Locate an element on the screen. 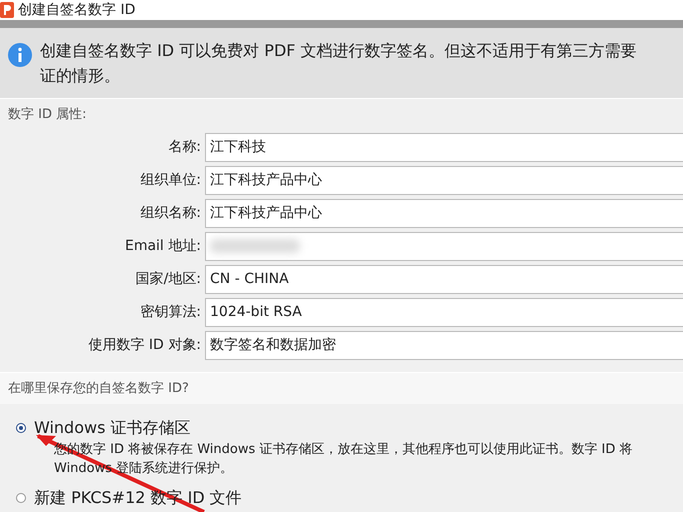  field-label: 国家/地区: is located at coordinates (168, 279).